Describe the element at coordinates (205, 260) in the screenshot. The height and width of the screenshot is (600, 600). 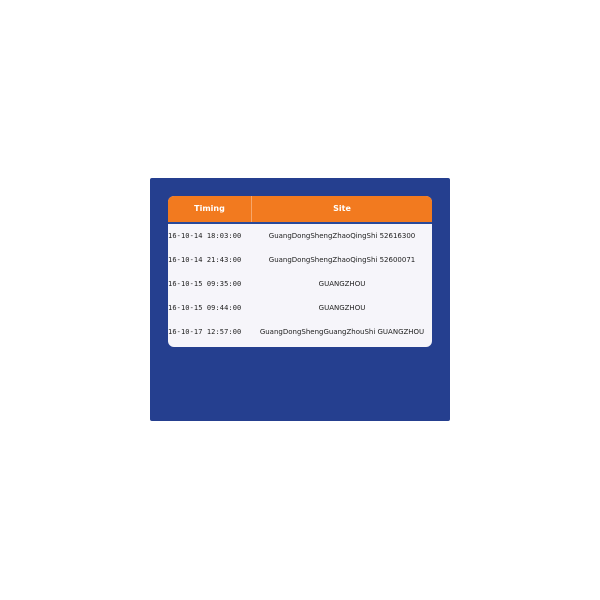
I see `timing-cell: 16-10-14 21:43:00` at that location.